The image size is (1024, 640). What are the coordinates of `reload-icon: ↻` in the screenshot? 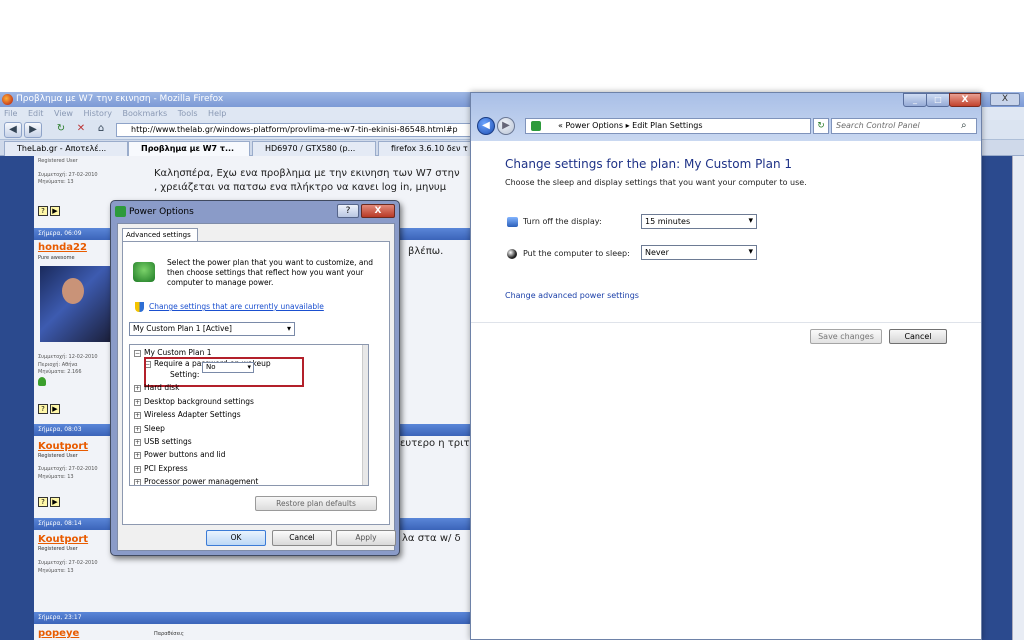 It's located at (61, 130).